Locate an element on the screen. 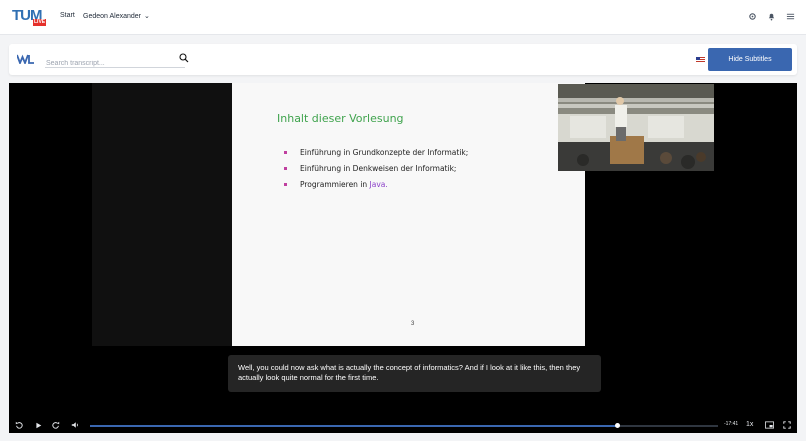 The image size is (806, 441). slide-title: Inhalt dieser Vorlesung is located at coordinates (340, 118).